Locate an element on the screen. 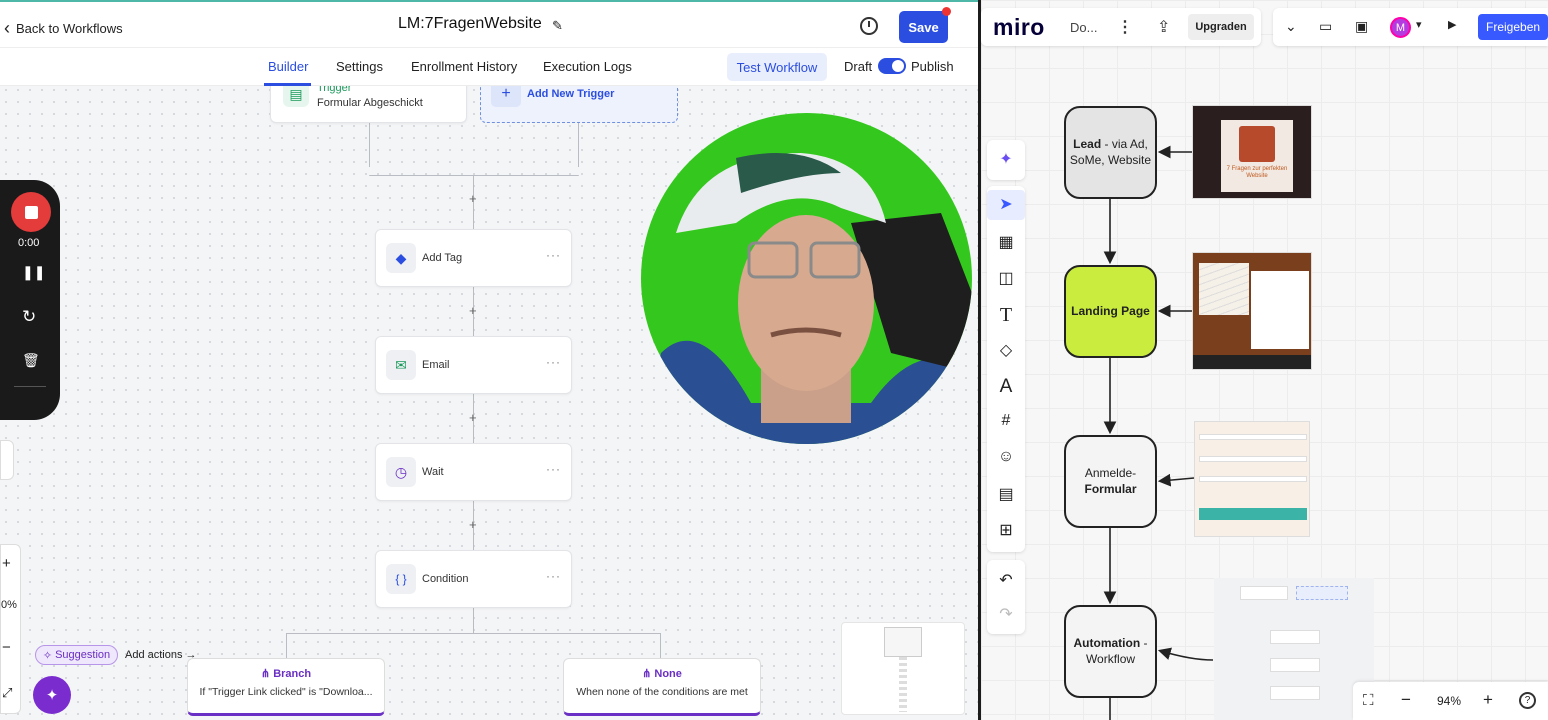 This screenshot has width=1548, height=720. frame-icon: # is located at coordinates (1006, 421).